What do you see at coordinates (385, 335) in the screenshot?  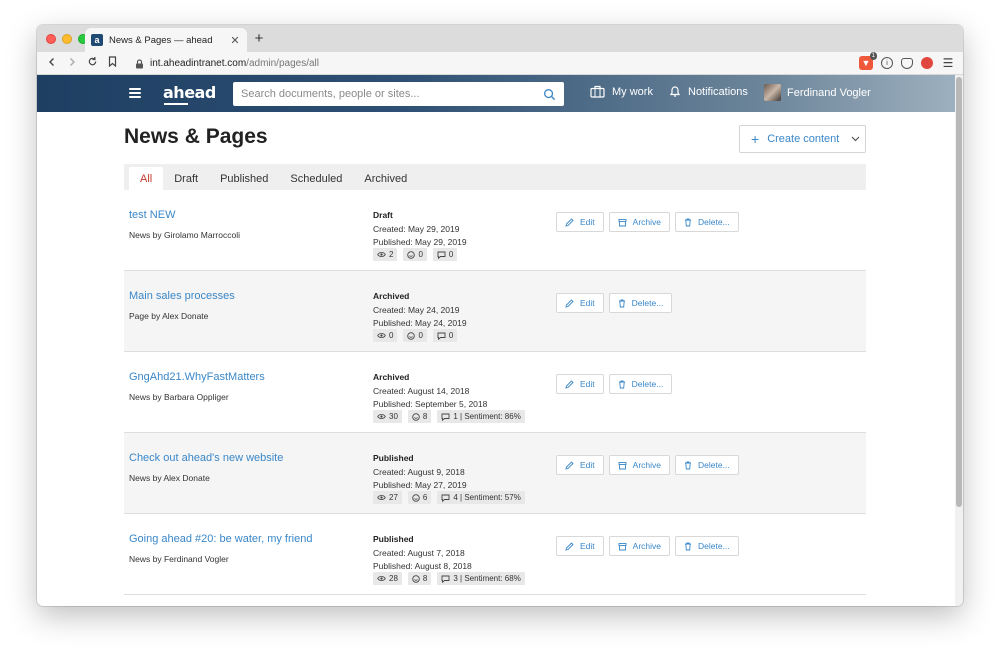 I see `views-stat: 0` at bounding box center [385, 335].